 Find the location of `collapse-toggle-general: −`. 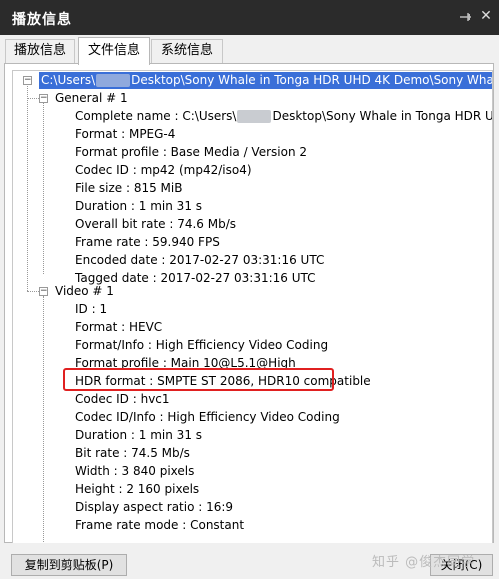

collapse-toggle-general: − is located at coordinates (43, 98).